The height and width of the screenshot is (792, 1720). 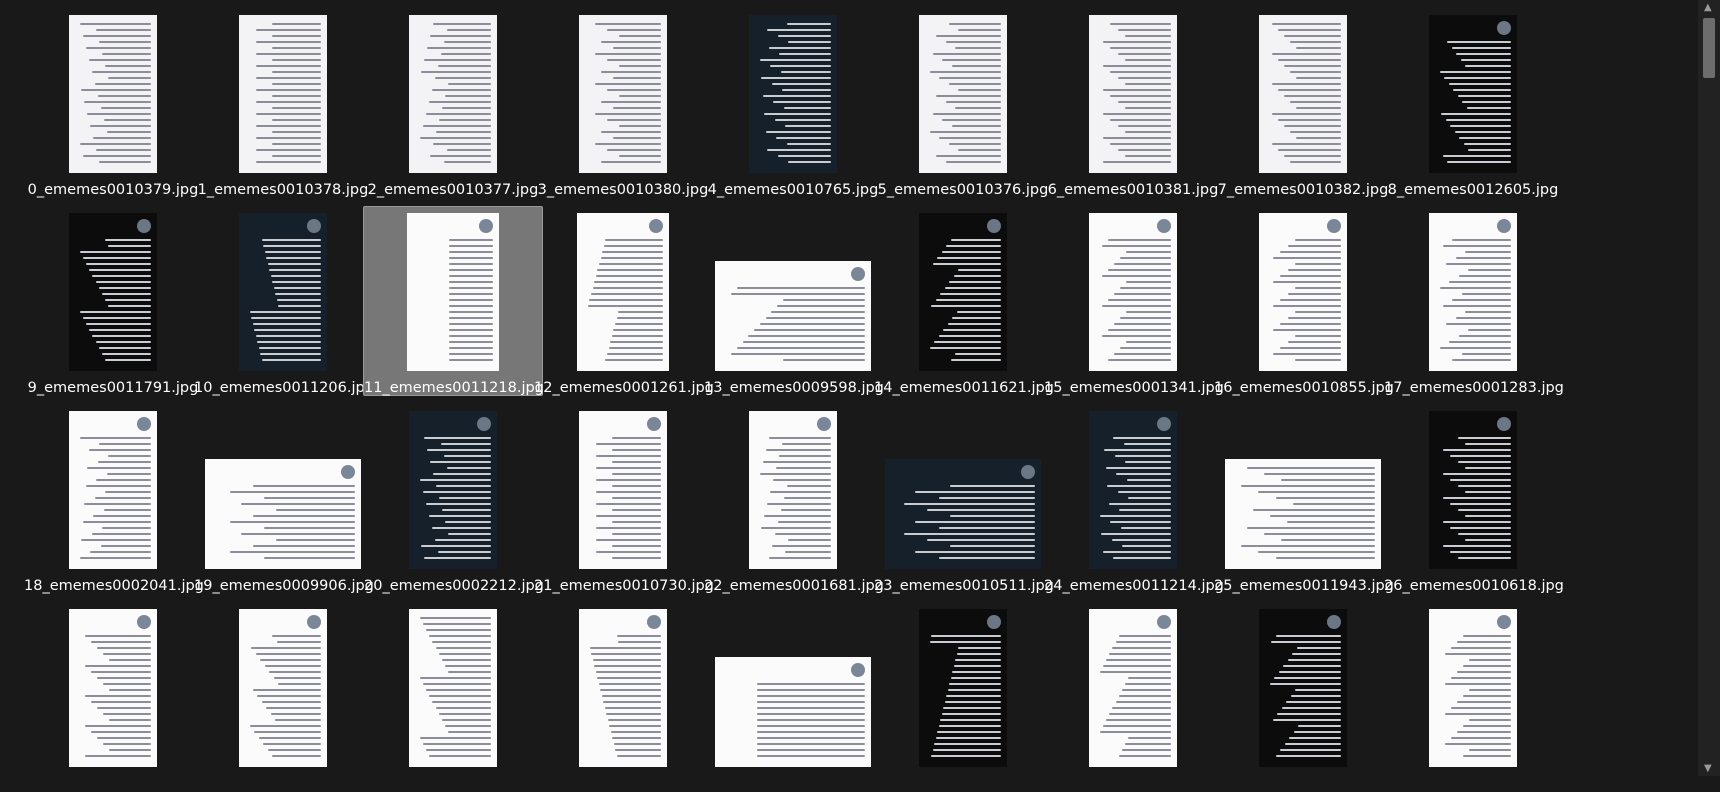 What do you see at coordinates (283, 103) in the screenshot?
I see `file-tile: 1_ememes0010378.jpg` at bounding box center [283, 103].